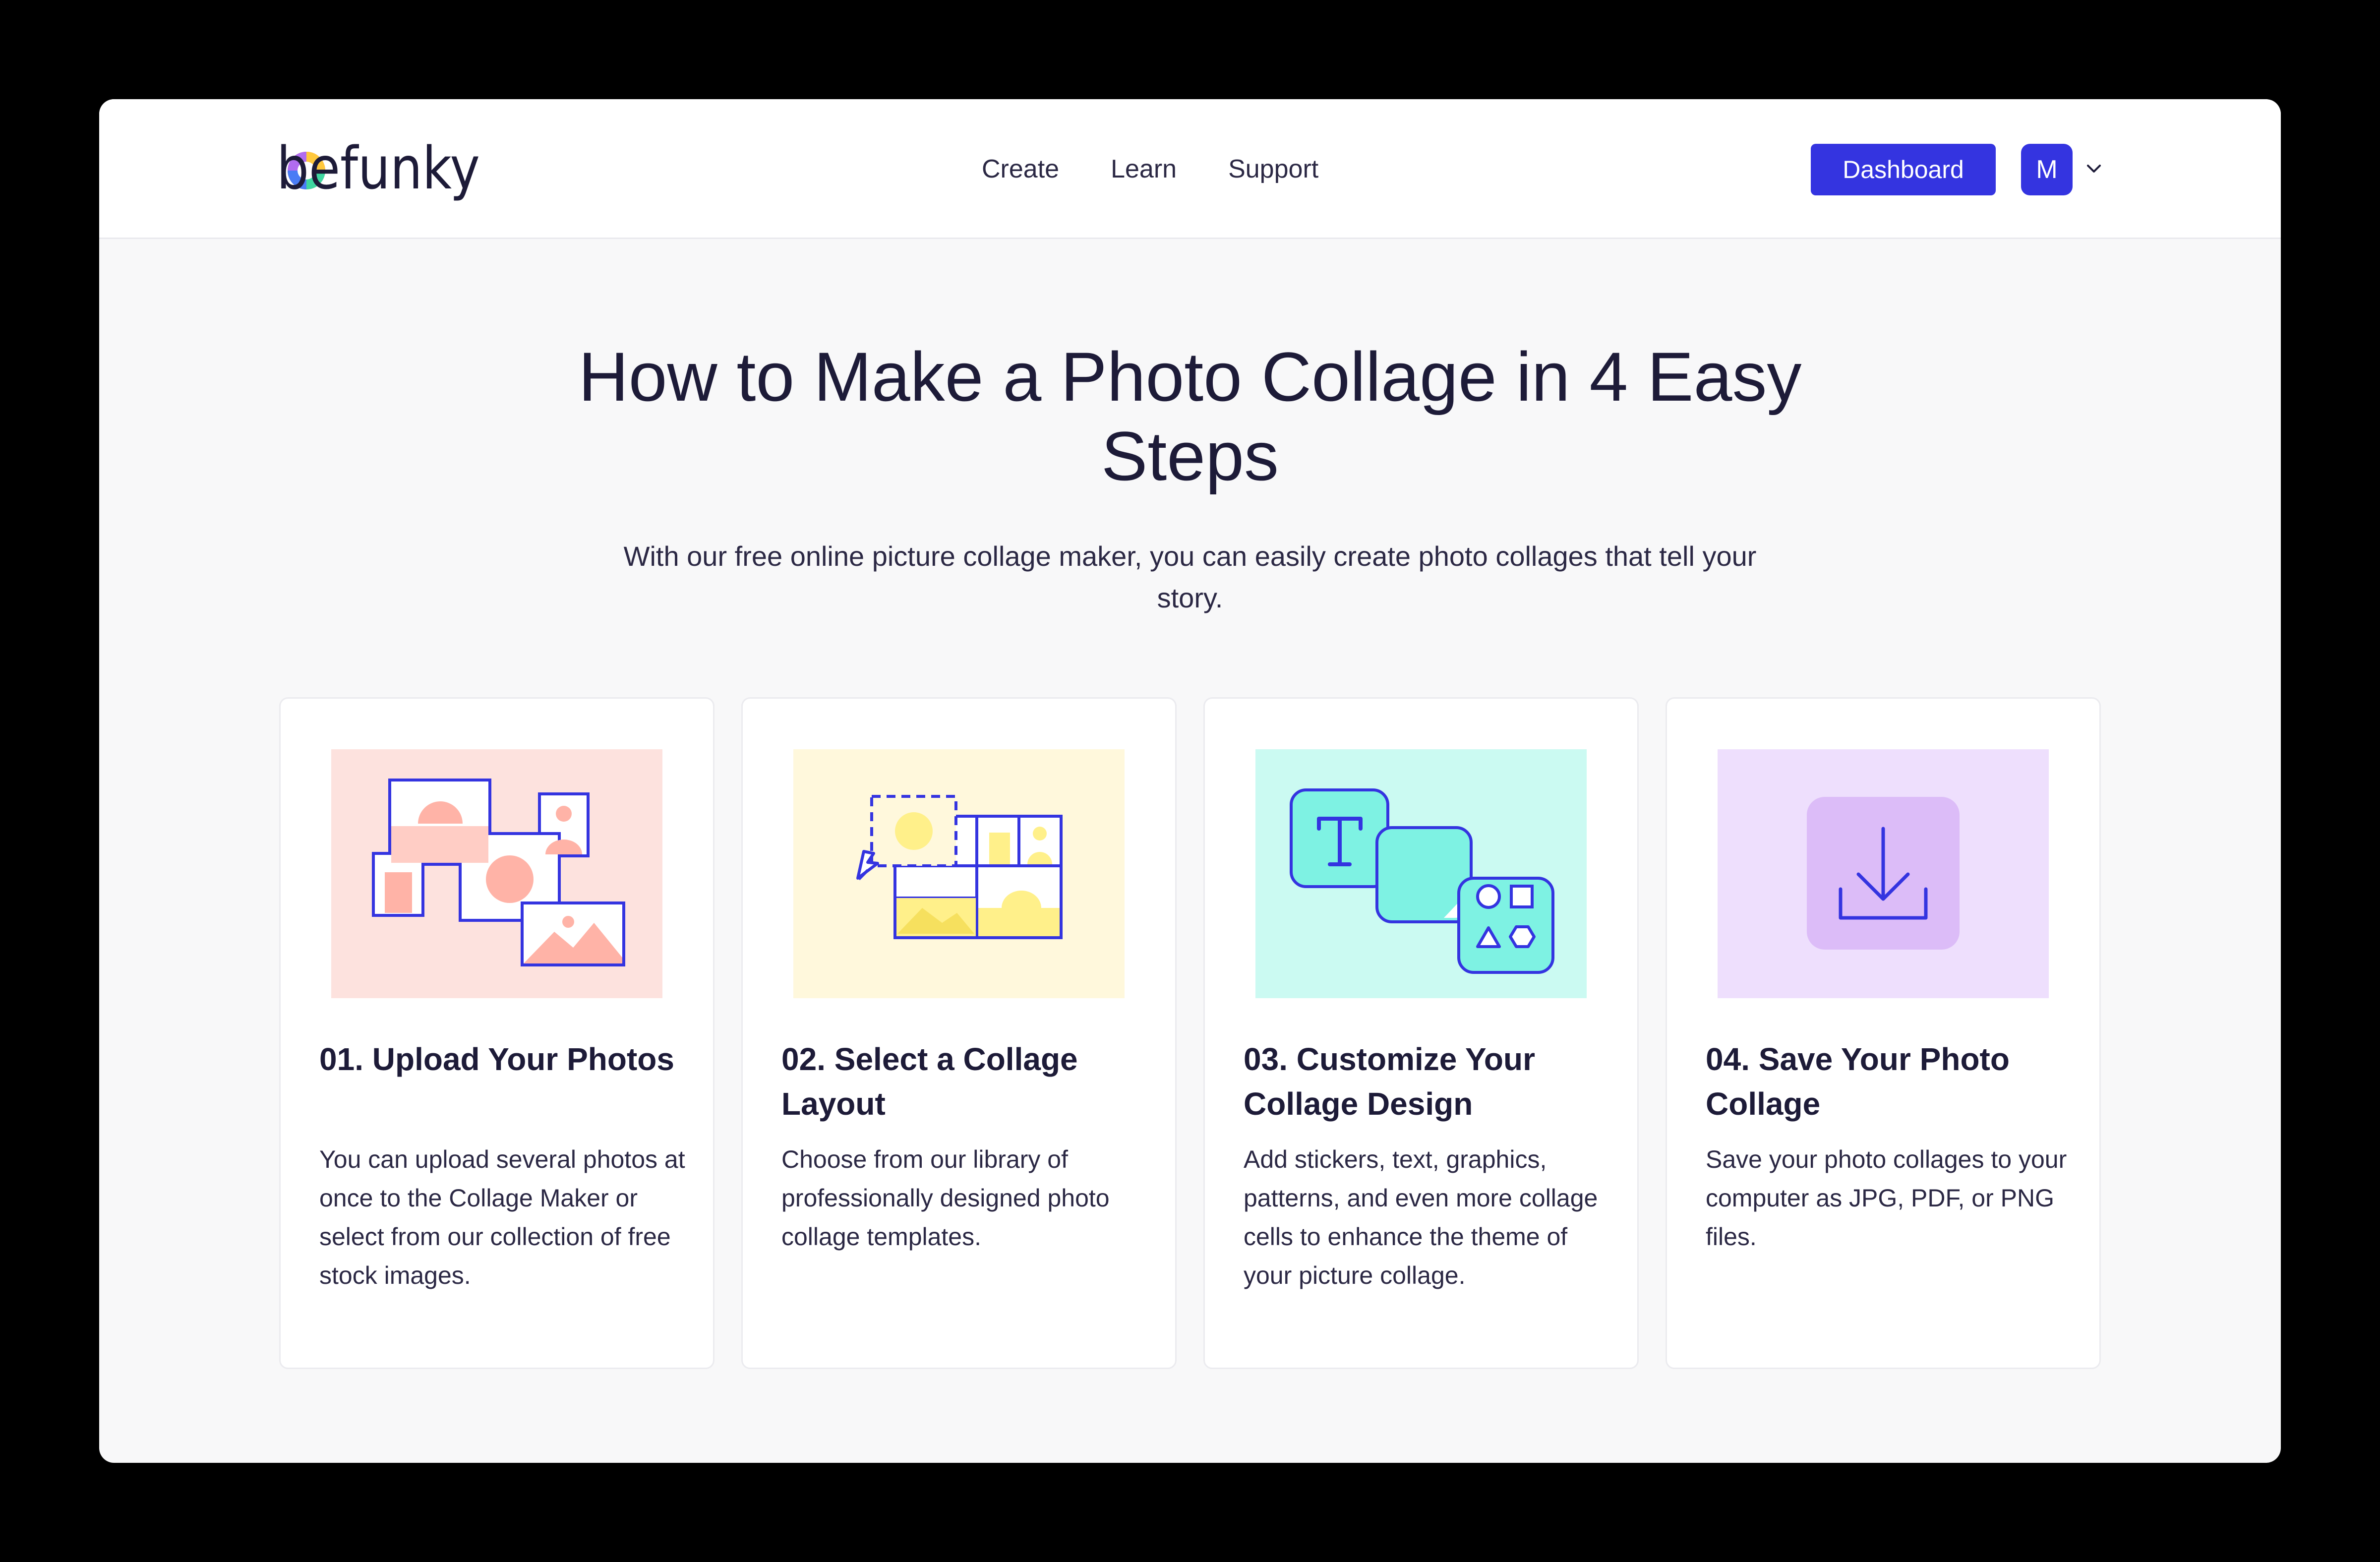 The width and height of the screenshot is (2380, 1562). I want to click on customize-illustration, so click(1421, 873).